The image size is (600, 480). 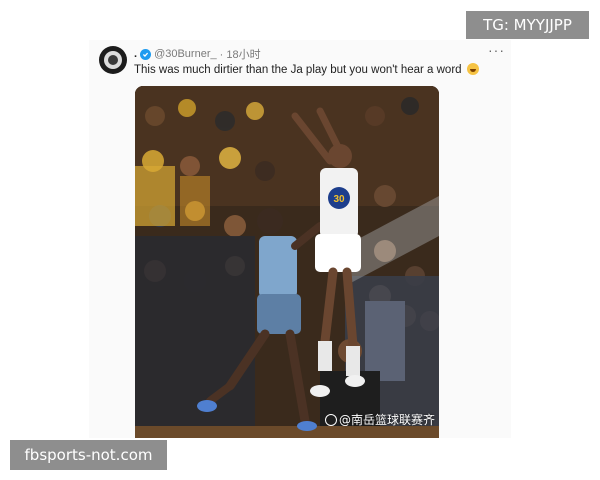 I want to click on verified-icon, so click(x=146, y=54).